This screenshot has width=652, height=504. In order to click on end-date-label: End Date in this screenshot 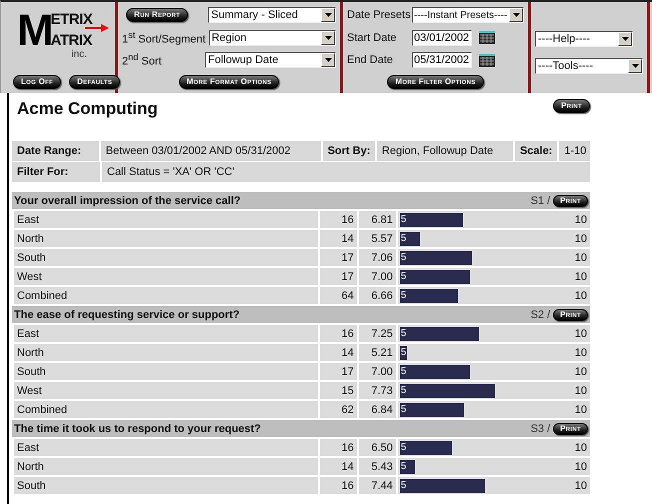, I will do `click(370, 60)`.